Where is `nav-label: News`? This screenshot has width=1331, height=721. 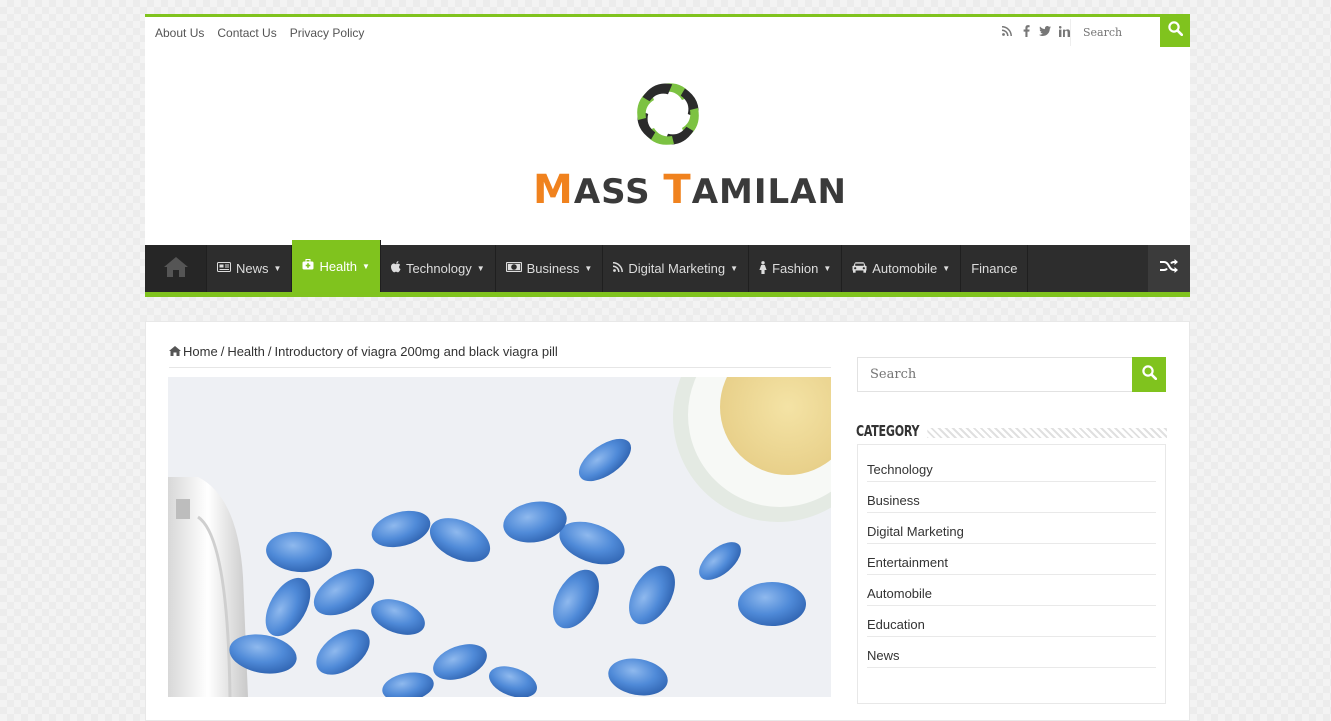 nav-label: News is located at coordinates (252, 268).